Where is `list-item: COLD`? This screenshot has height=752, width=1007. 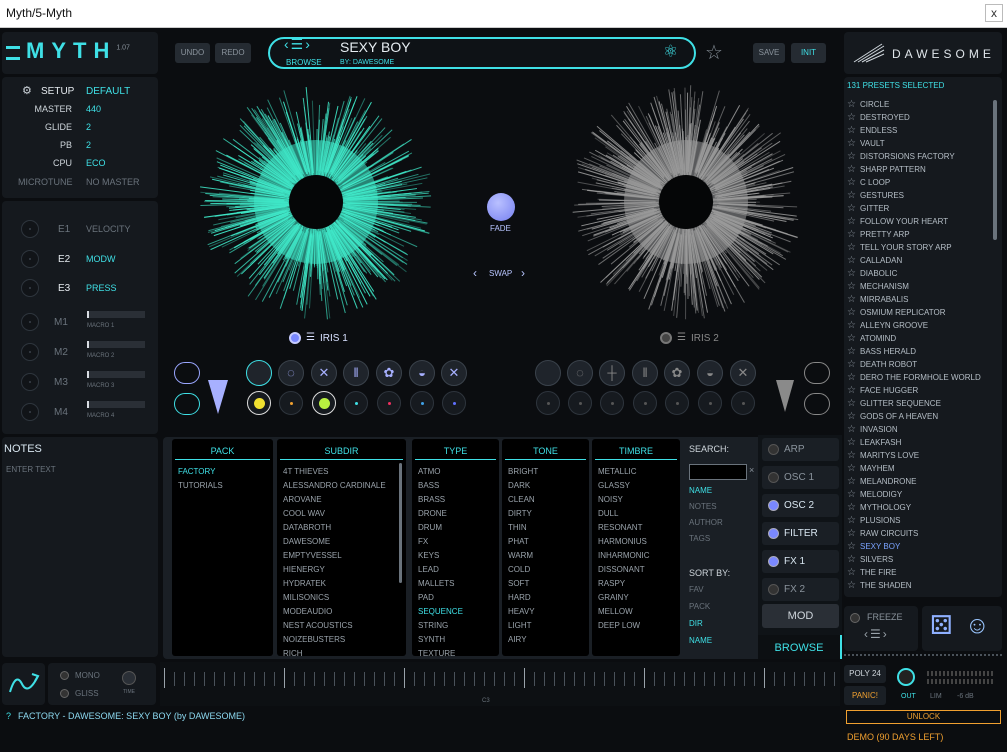
list-item: COLD is located at coordinates (545, 570).